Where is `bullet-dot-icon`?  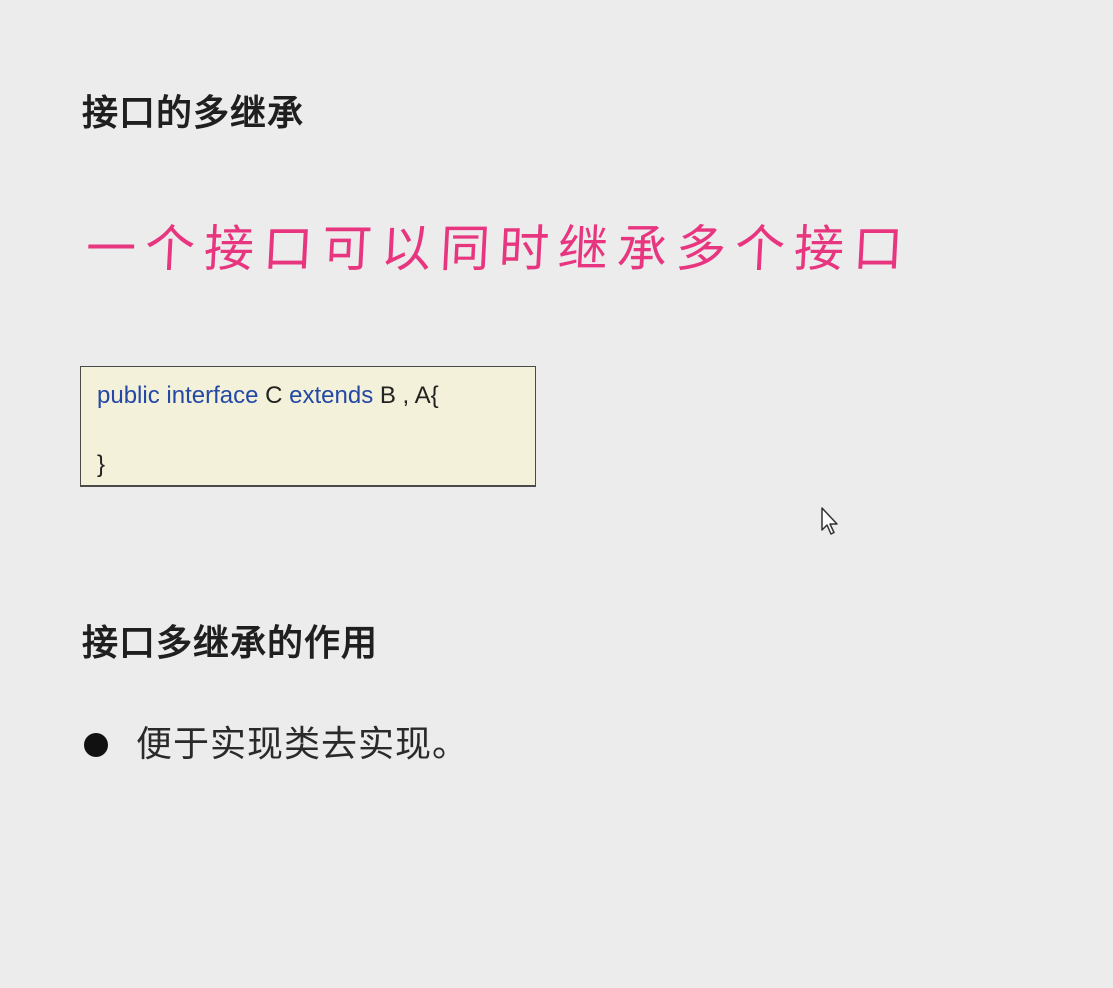
bullet-dot-icon is located at coordinates (96, 745).